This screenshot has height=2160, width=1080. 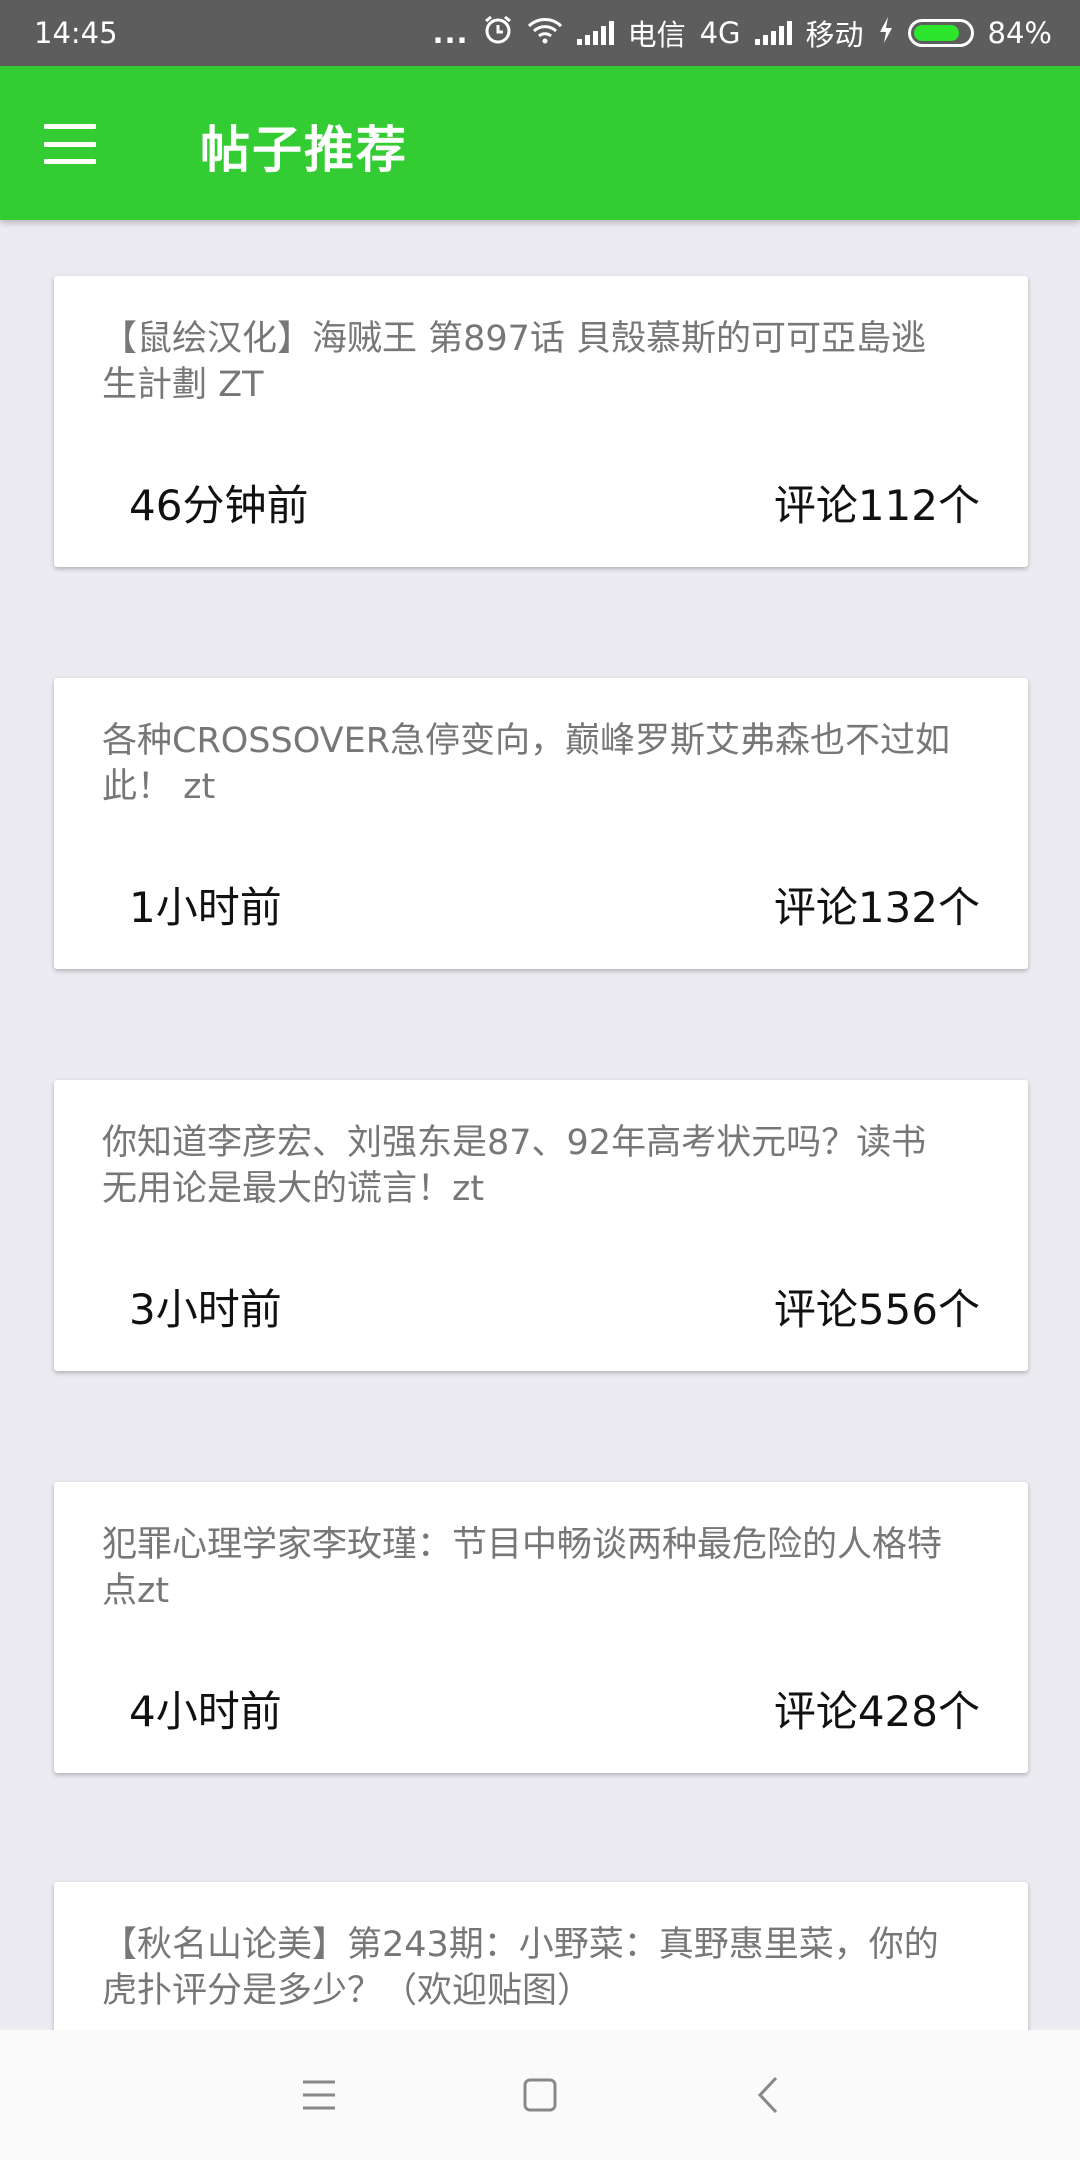 I want to click on post-comment-count: 评论428个, so click(x=876, y=1711).